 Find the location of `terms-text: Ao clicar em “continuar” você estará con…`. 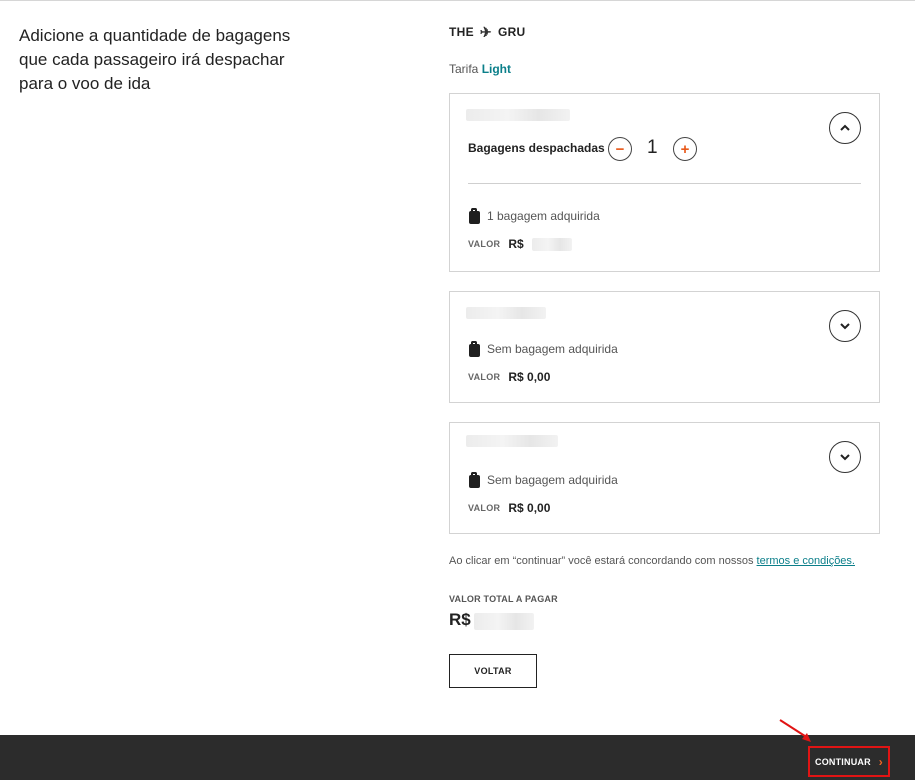

terms-text: Ao clicar em “continuar” você estará con… is located at coordinates (601, 561).